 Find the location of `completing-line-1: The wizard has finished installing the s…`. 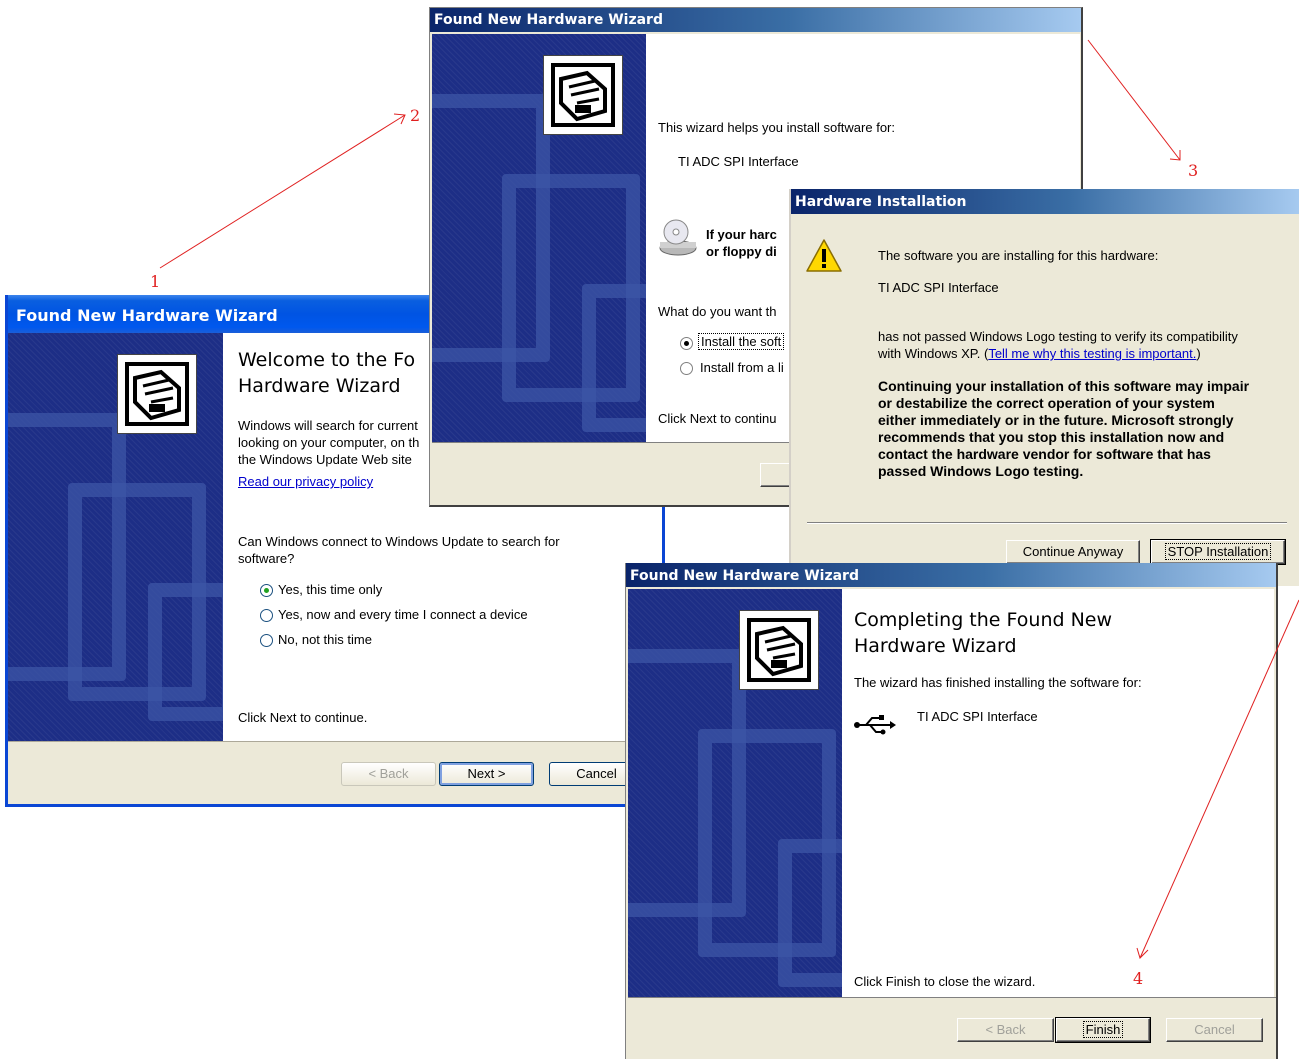

completing-line-1: The wizard has finished installing the s… is located at coordinates (998, 682).